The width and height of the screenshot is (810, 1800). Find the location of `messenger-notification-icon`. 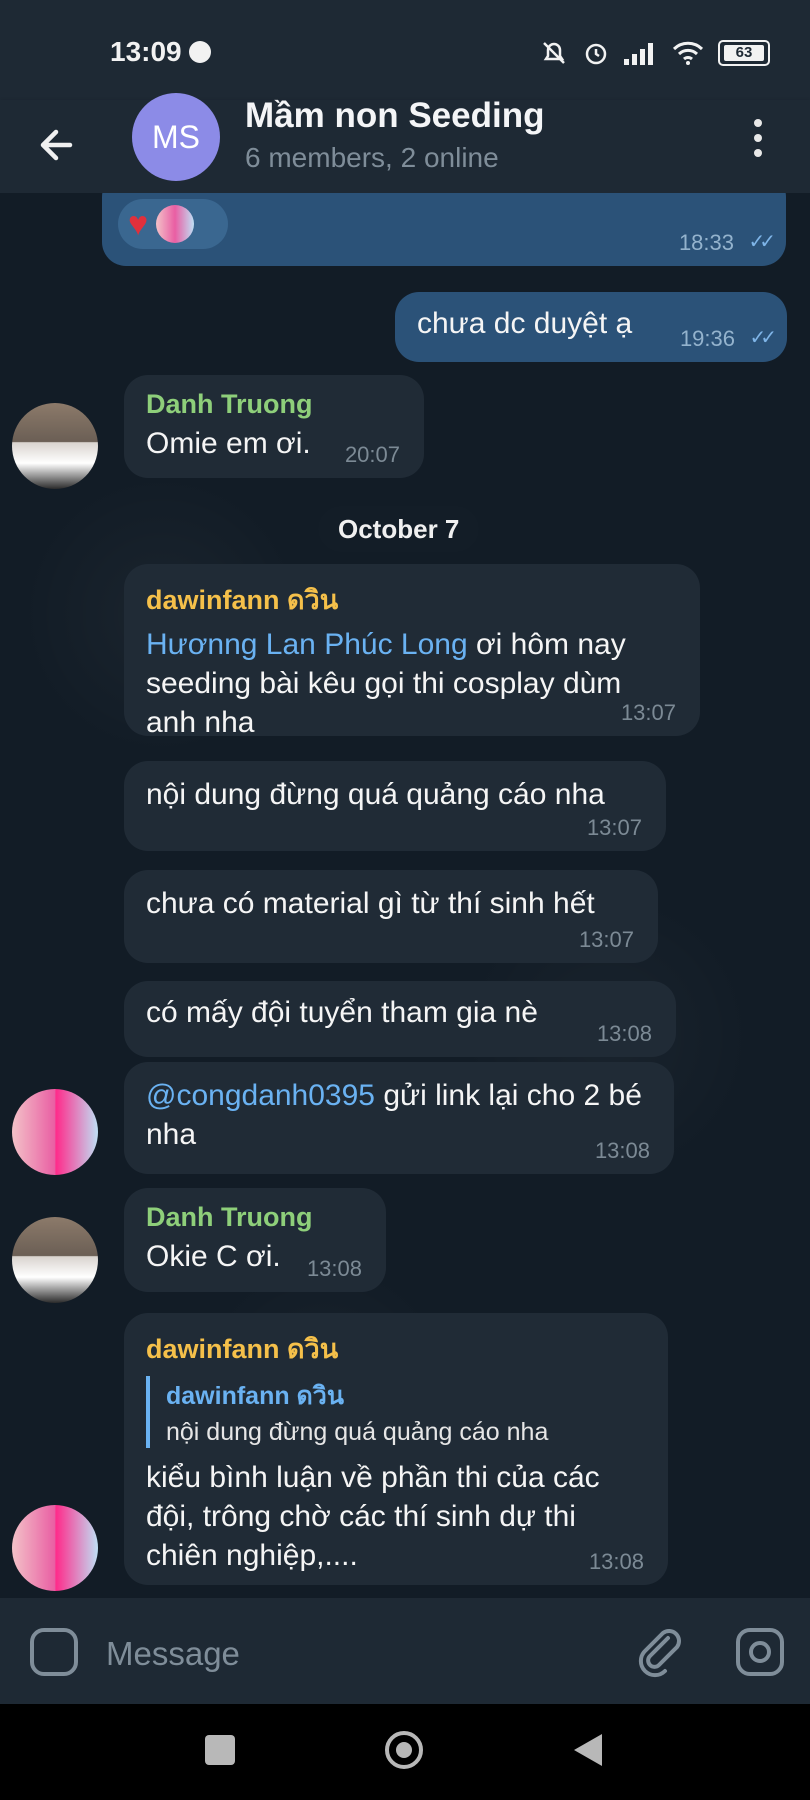

messenger-notification-icon is located at coordinates (200, 52).